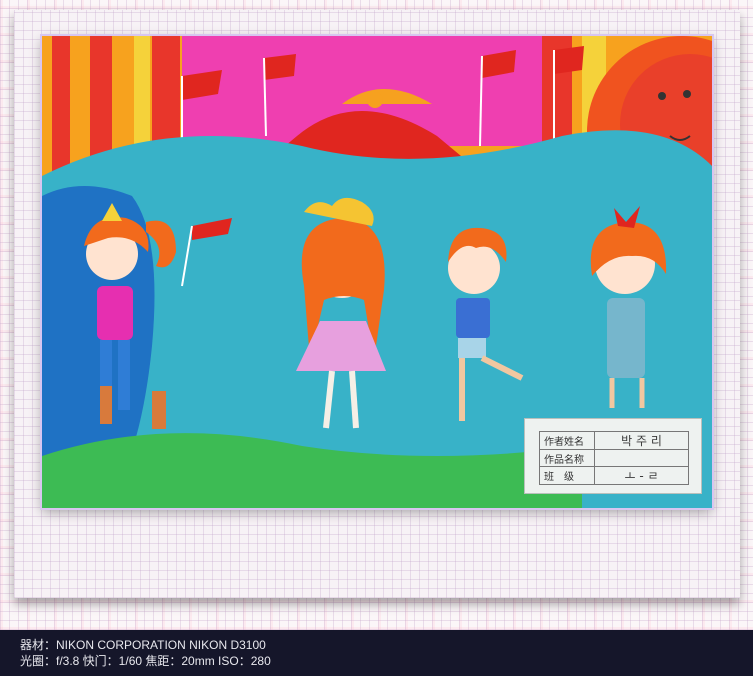 The width and height of the screenshot is (753, 676). What do you see at coordinates (567, 458) in the screenshot?
I see `info-key: 作品名称` at bounding box center [567, 458].